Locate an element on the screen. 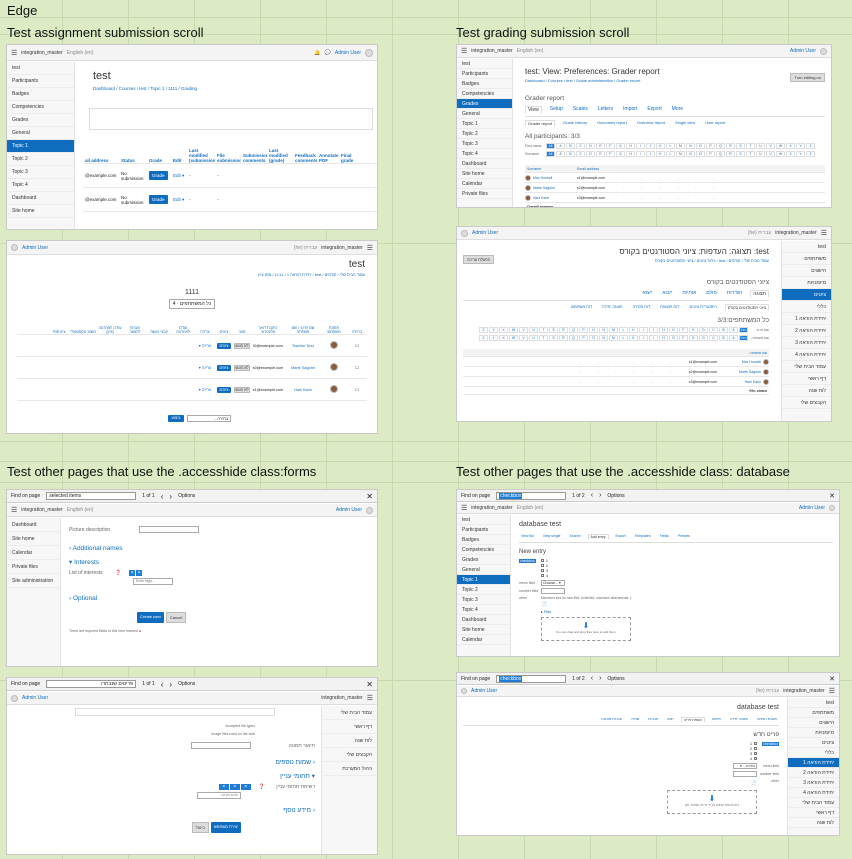 The width and height of the screenshot is (852, 859). initial-letter: R is located at coordinates (563, 338).